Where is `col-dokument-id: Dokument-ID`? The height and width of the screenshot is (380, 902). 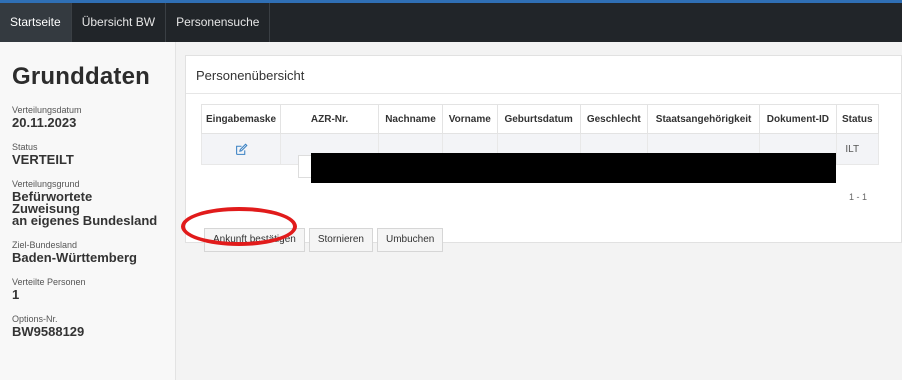
col-dokument-id: Dokument-ID is located at coordinates (798, 119).